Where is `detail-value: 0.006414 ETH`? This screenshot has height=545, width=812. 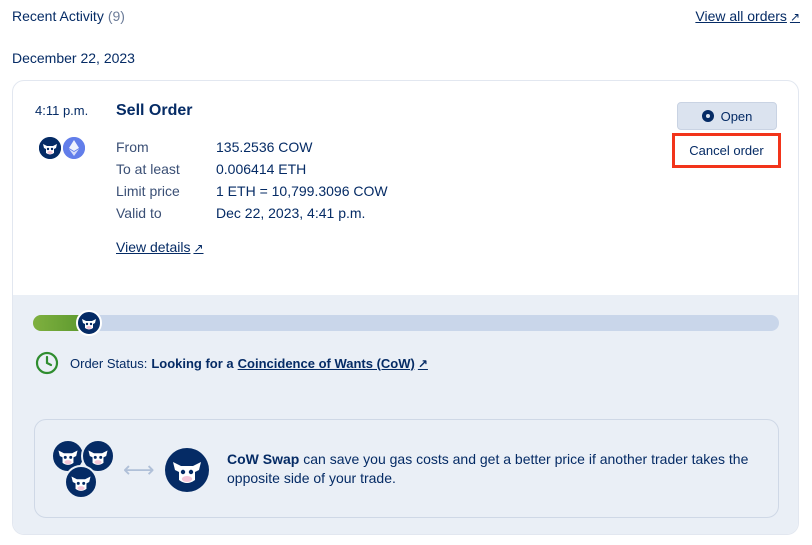 detail-value: 0.006414 ETH is located at coordinates (261, 169).